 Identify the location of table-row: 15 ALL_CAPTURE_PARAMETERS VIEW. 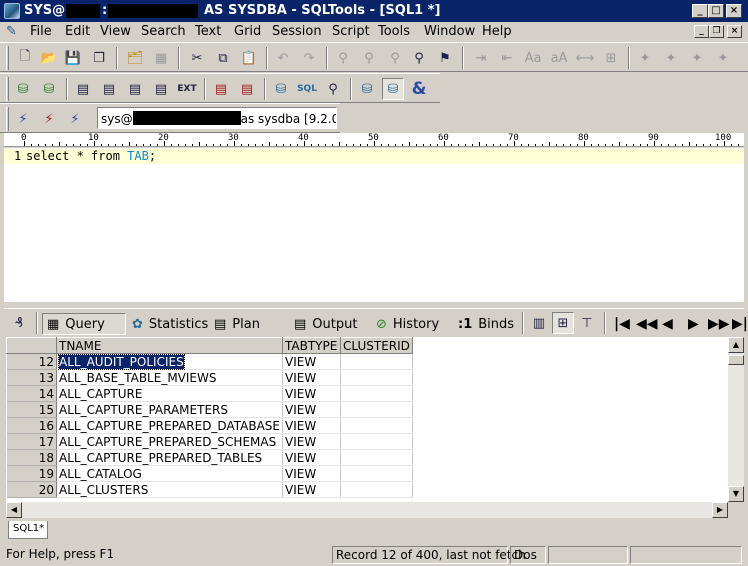
(209, 409).